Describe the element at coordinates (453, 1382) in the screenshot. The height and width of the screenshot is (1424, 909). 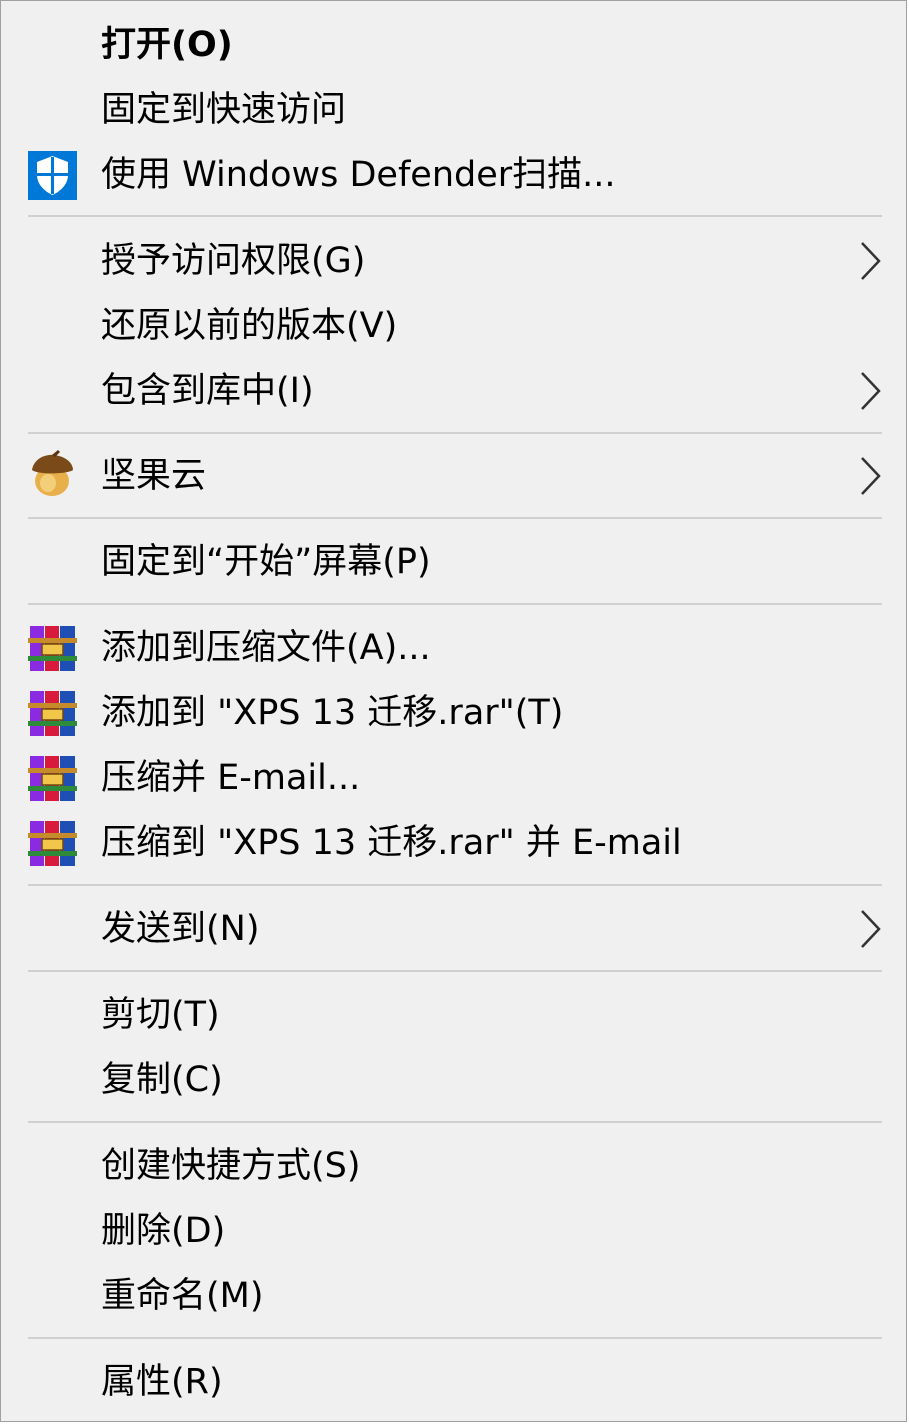
I see `menu-item-properties: 属性(R)` at that location.